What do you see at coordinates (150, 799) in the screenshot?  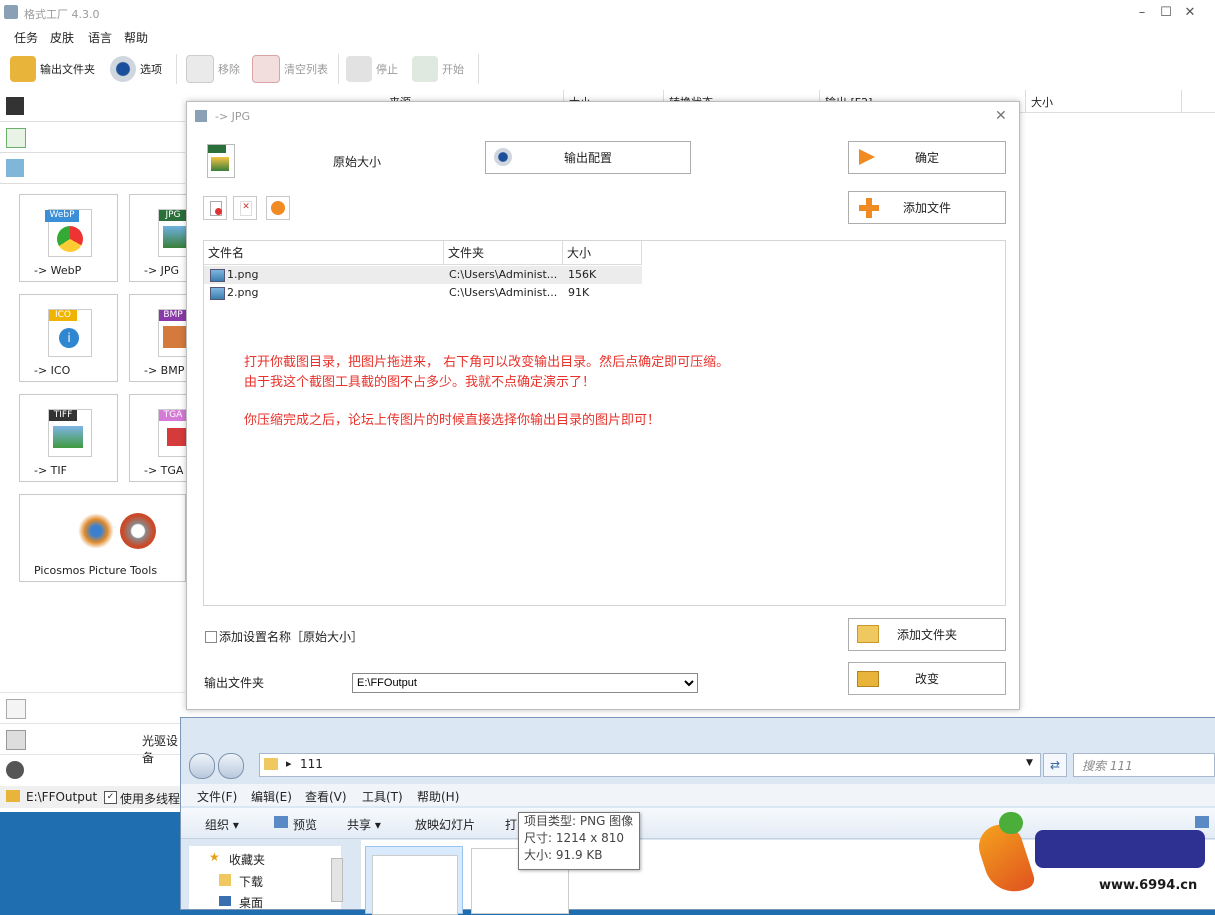 I see `multithread-label: 使用多线程` at bounding box center [150, 799].